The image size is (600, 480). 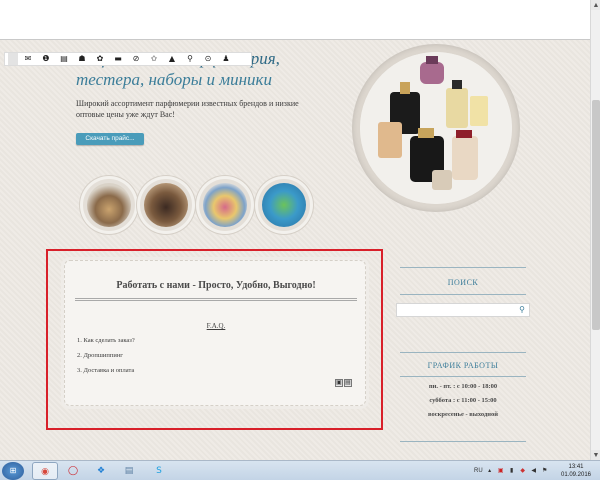 I want to click on start-button: ⊞, so click(x=13, y=471).